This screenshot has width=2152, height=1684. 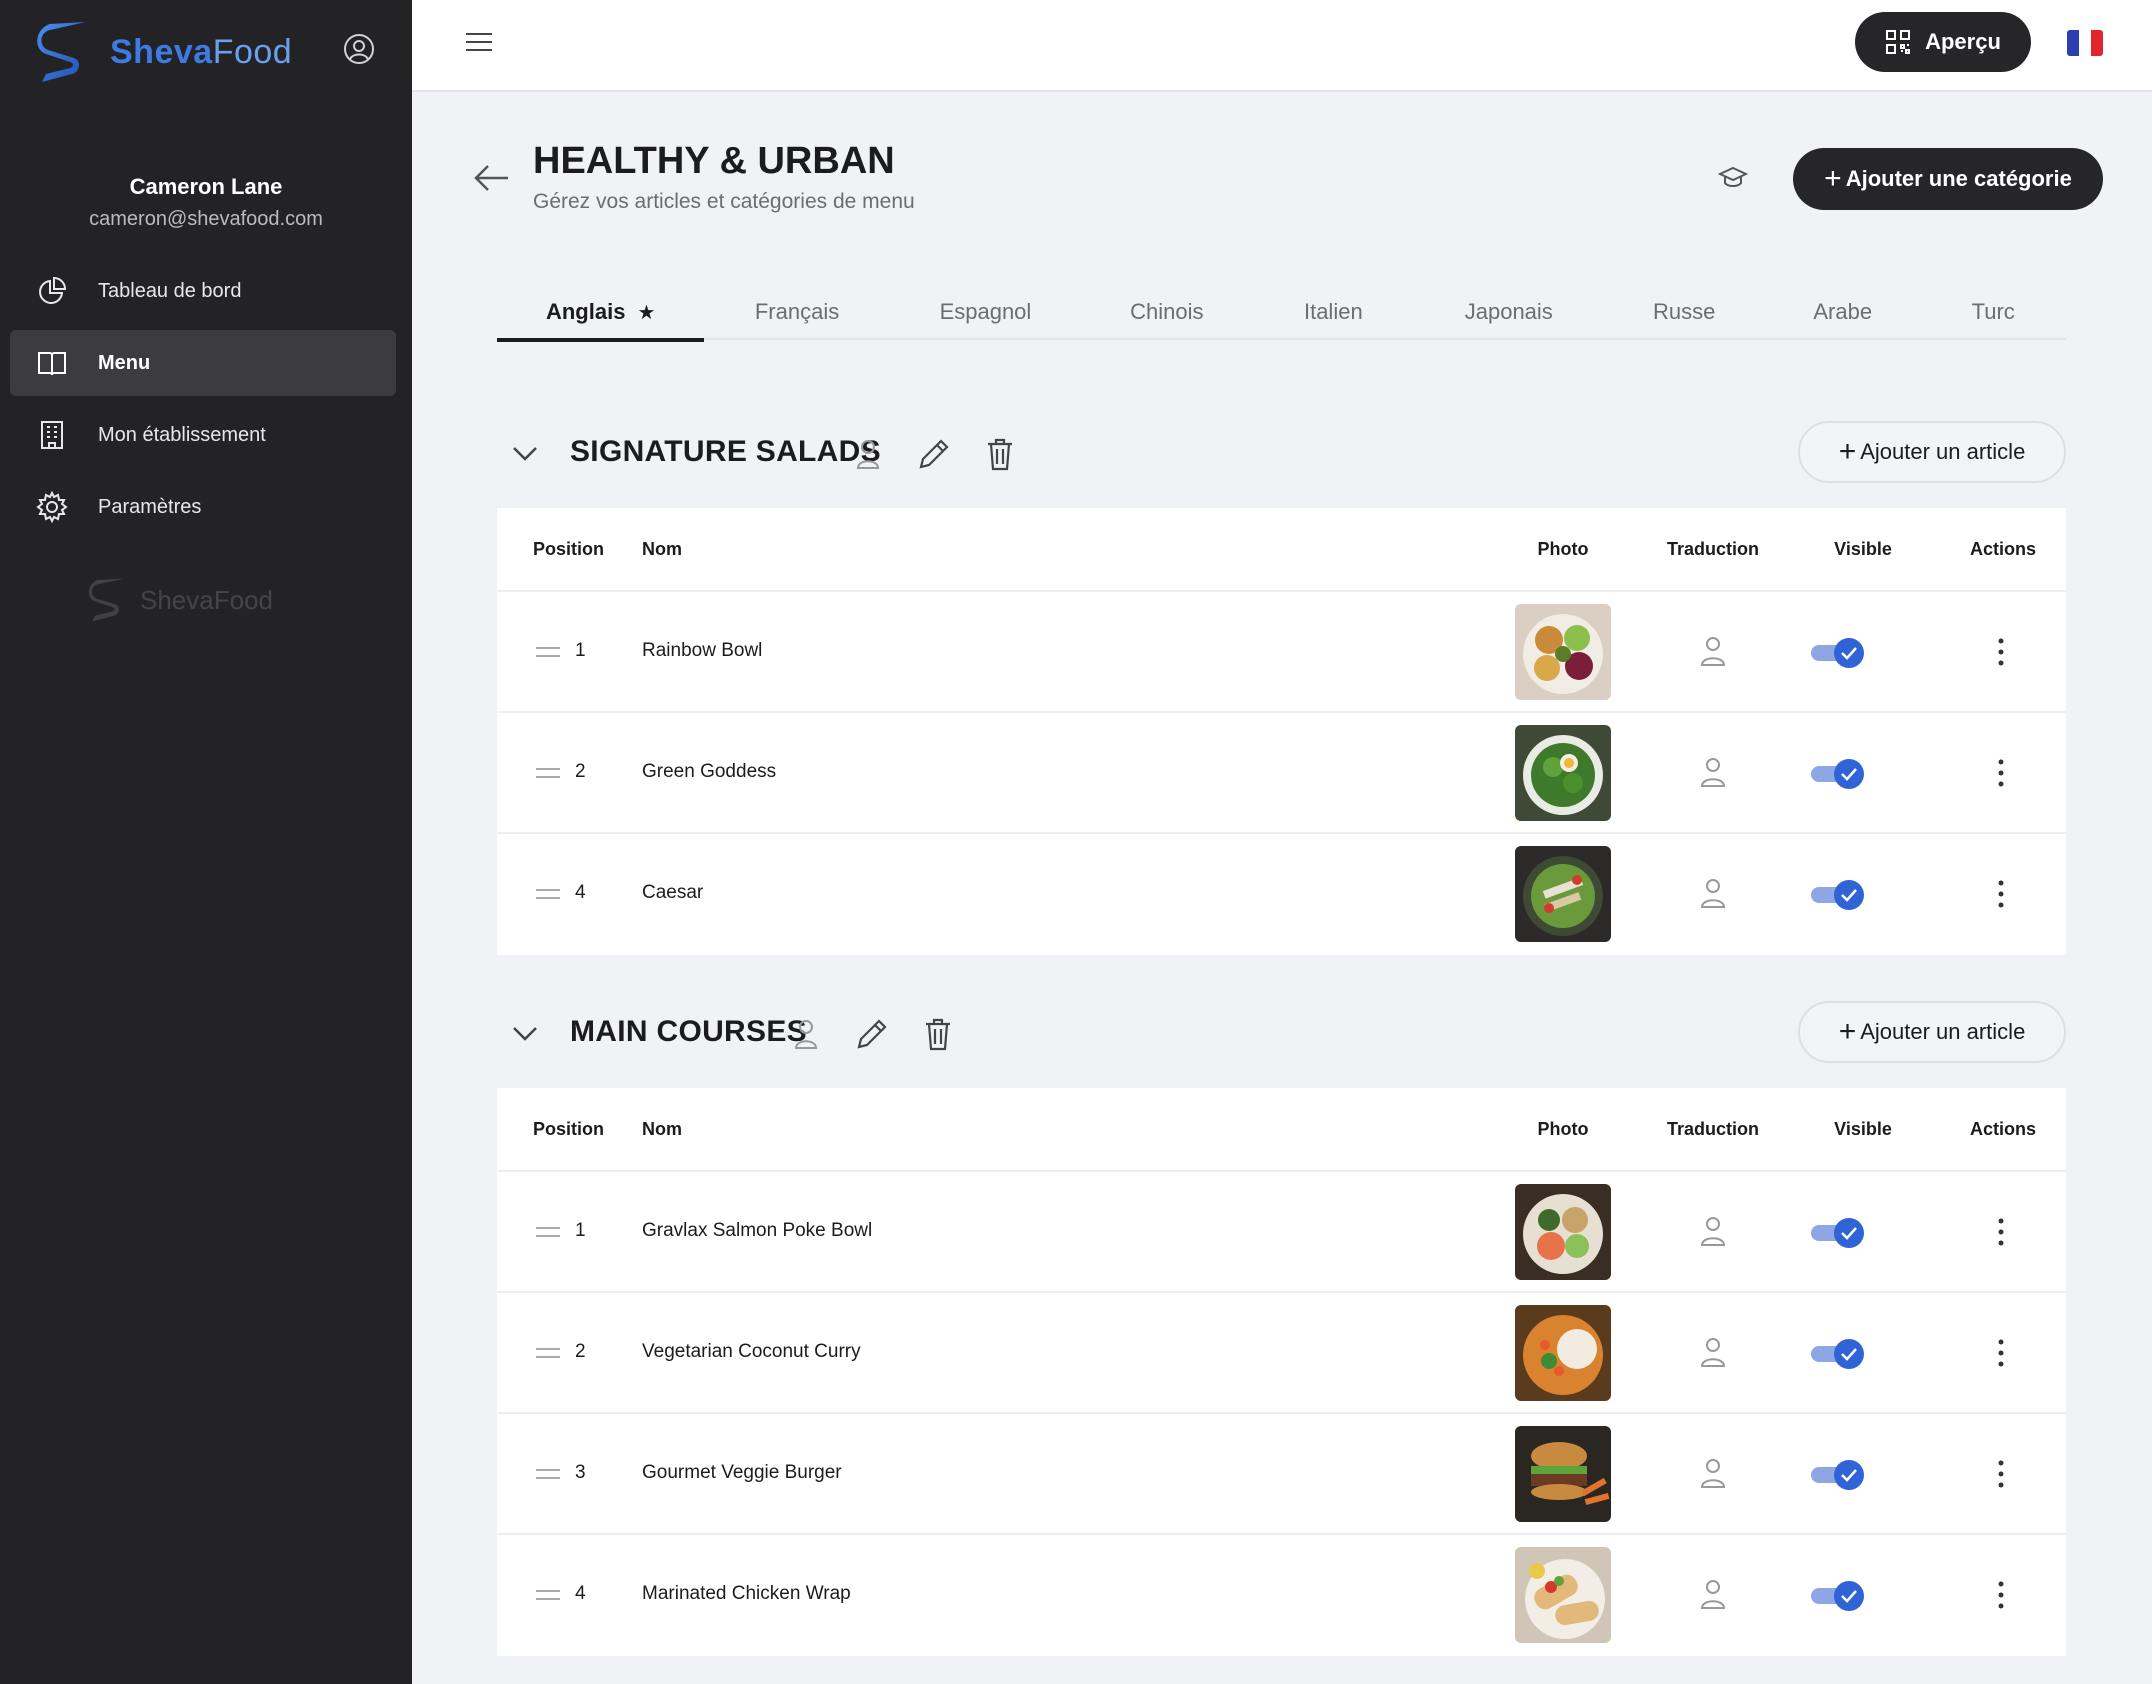 What do you see at coordinates (1733, 177) in the screenshot?
I see `graduation-cap-icon` at bounding box center [1733, 177].